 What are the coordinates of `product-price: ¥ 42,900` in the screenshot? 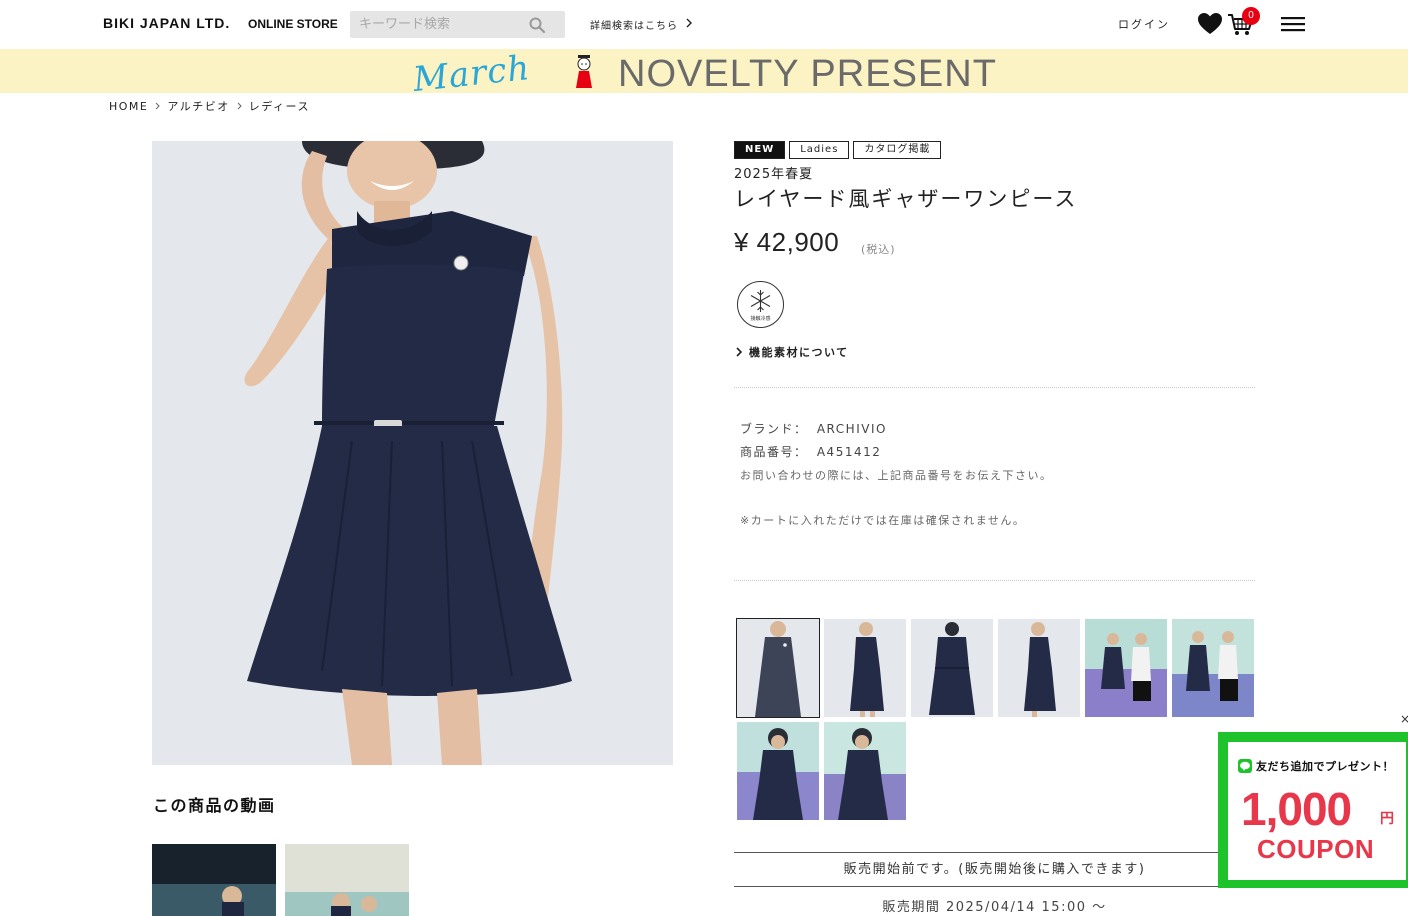 It's located at (787, 242).